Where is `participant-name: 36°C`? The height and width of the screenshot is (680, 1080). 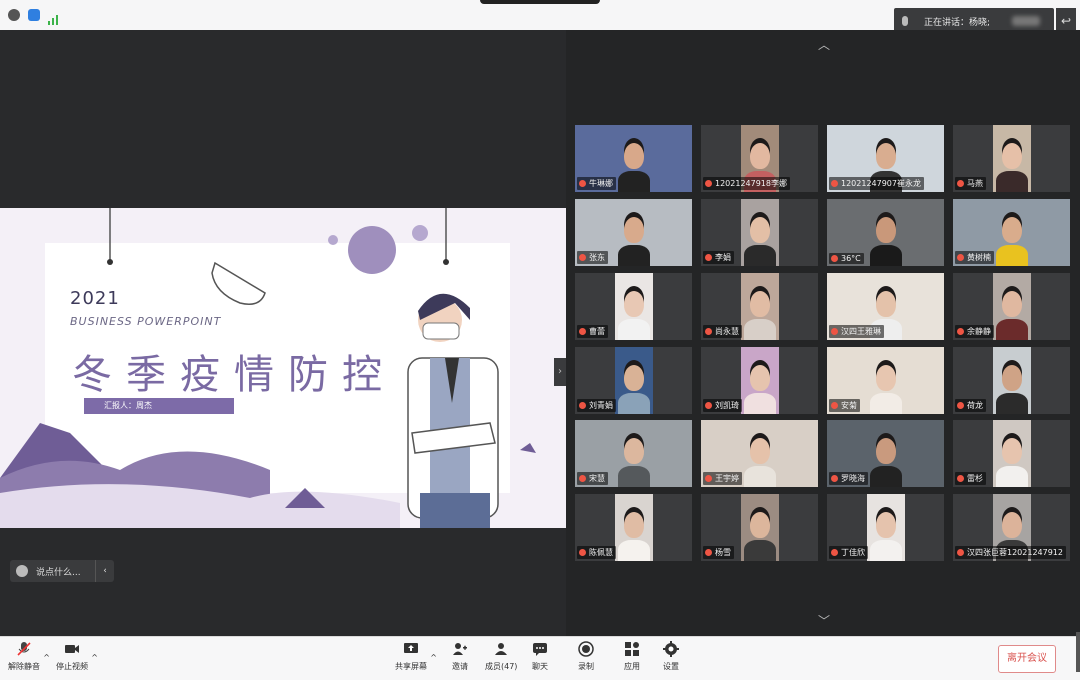 participant-name: 36°C is located at coordinates (851, 258).